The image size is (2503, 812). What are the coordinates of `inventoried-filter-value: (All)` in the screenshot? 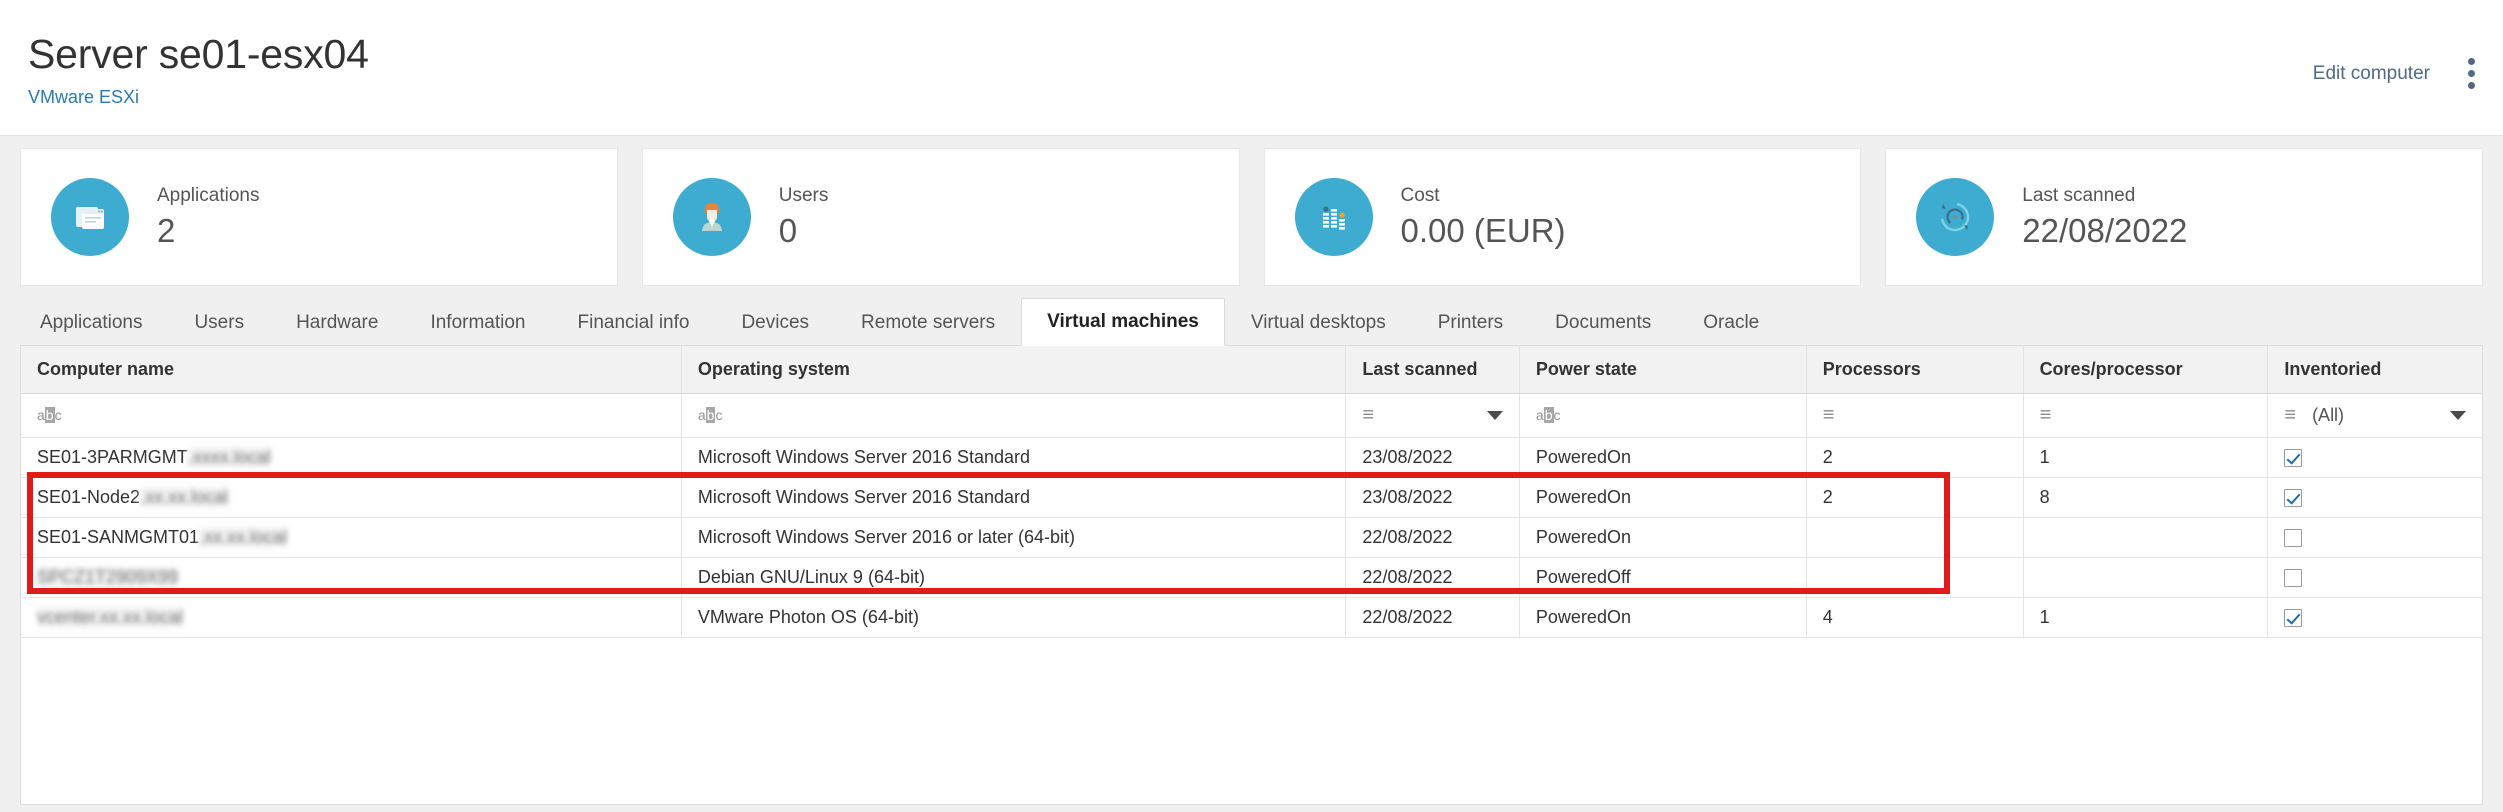 It's located at (2328, 414).